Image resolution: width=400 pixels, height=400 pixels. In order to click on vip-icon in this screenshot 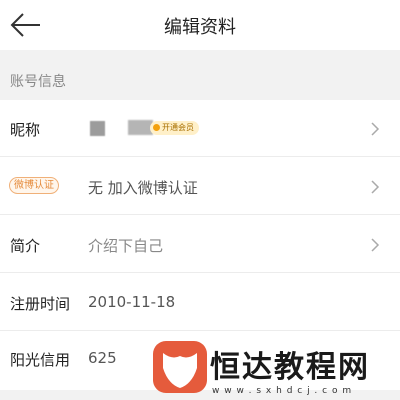, I will do `click(156, 127)`.